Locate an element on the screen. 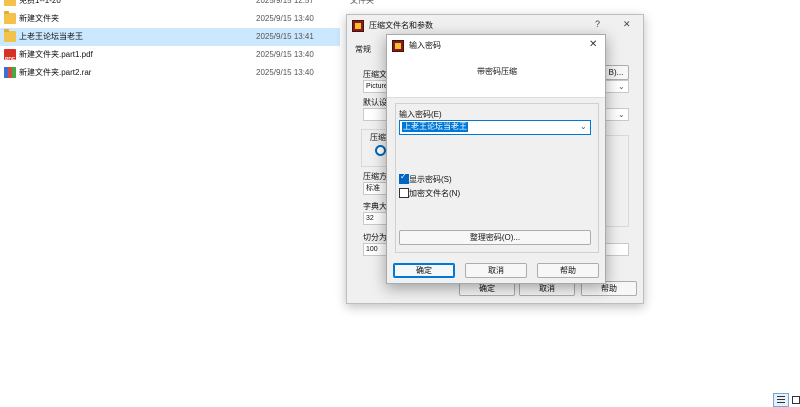  help-button: 帮助 is located at coordinates (568, 270).